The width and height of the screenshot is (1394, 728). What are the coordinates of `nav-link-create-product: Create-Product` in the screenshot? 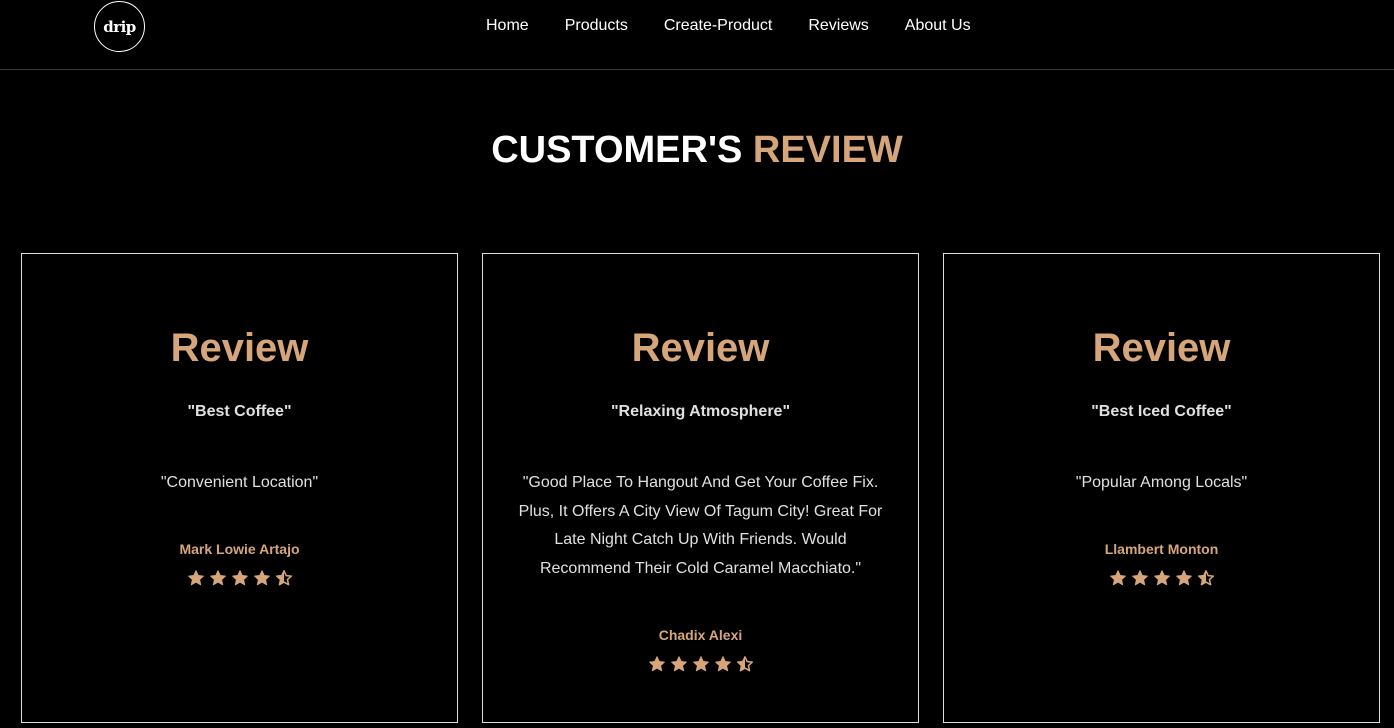 It's located at (718, 26).